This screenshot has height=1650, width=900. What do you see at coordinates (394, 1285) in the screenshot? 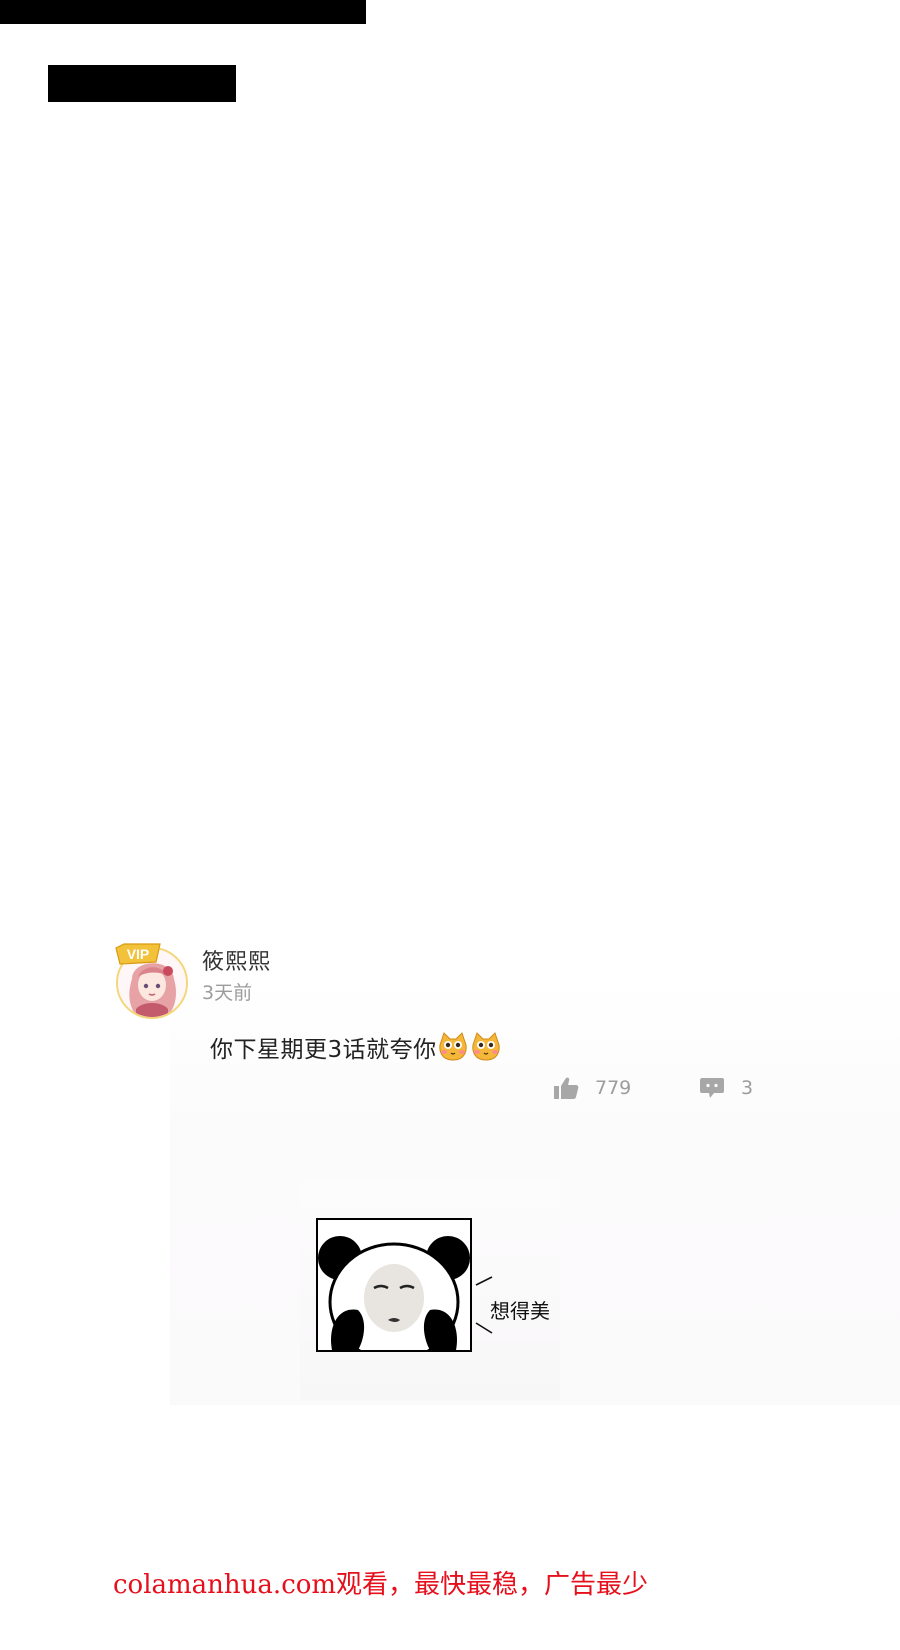
I see `panda-face-meme-icon` at bounding box center [394, 1285].